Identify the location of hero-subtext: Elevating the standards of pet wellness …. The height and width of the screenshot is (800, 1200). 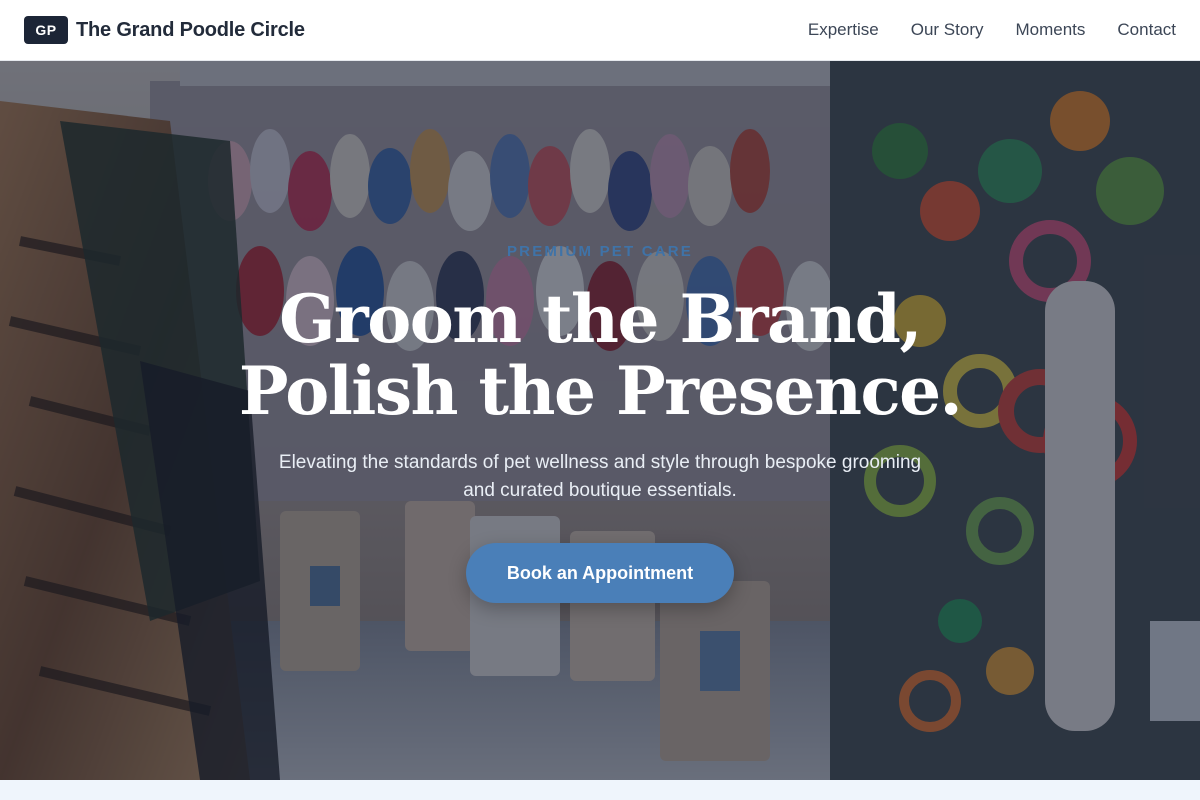
(600, 476).